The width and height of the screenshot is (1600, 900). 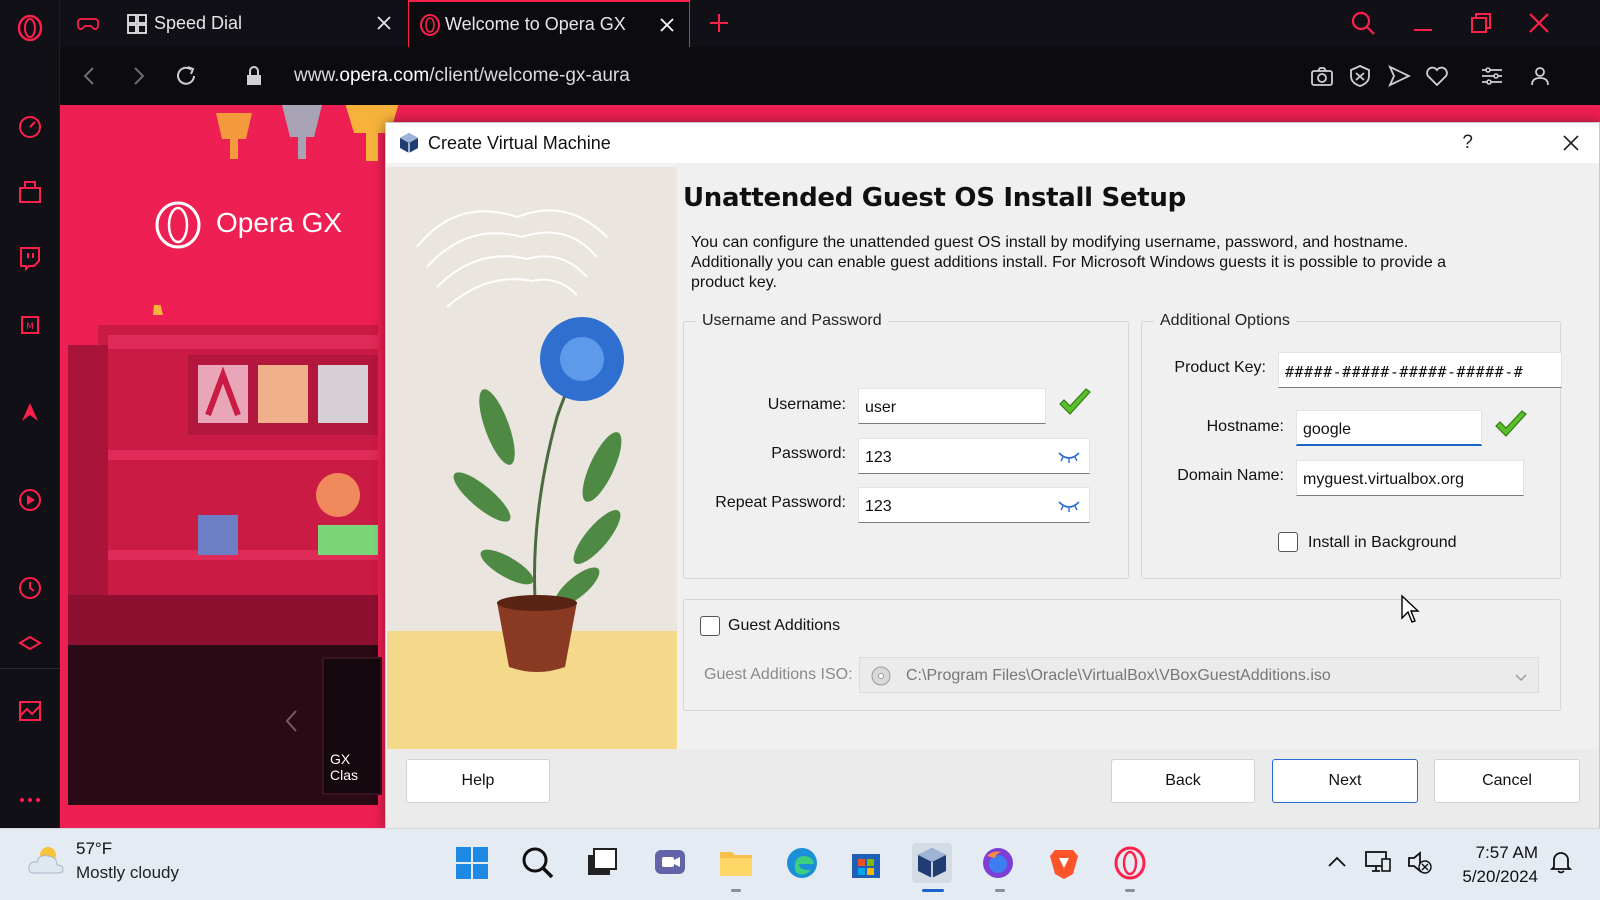 What do you see at coordinates (30, 412) in the screenshot?
I see `aria-icon` at bounding box center [30, 412].